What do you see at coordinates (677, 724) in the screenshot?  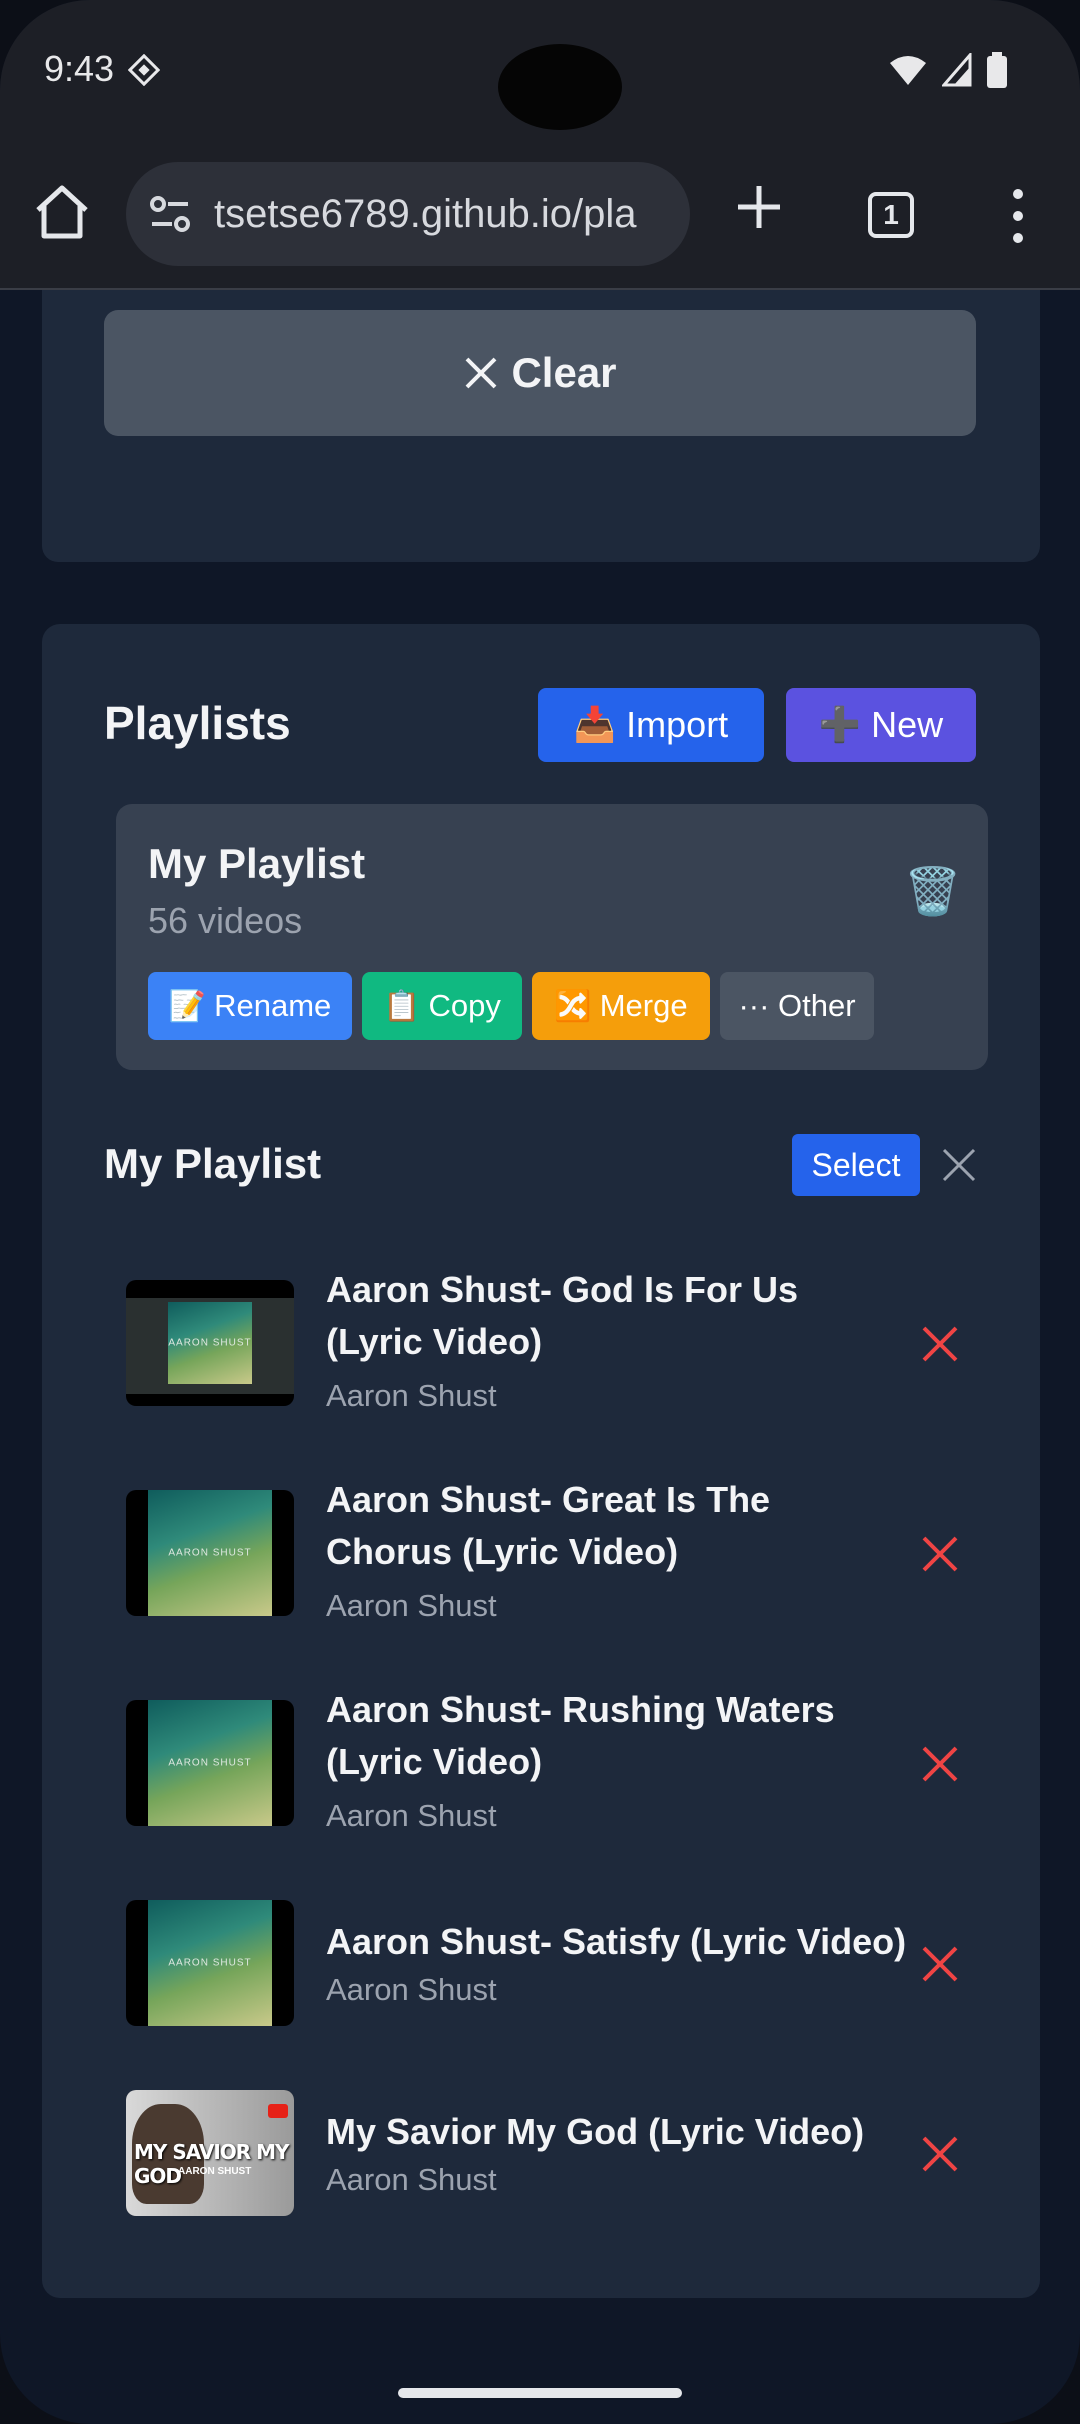 I see `import-label: Import` at bounding box center [677, 724].